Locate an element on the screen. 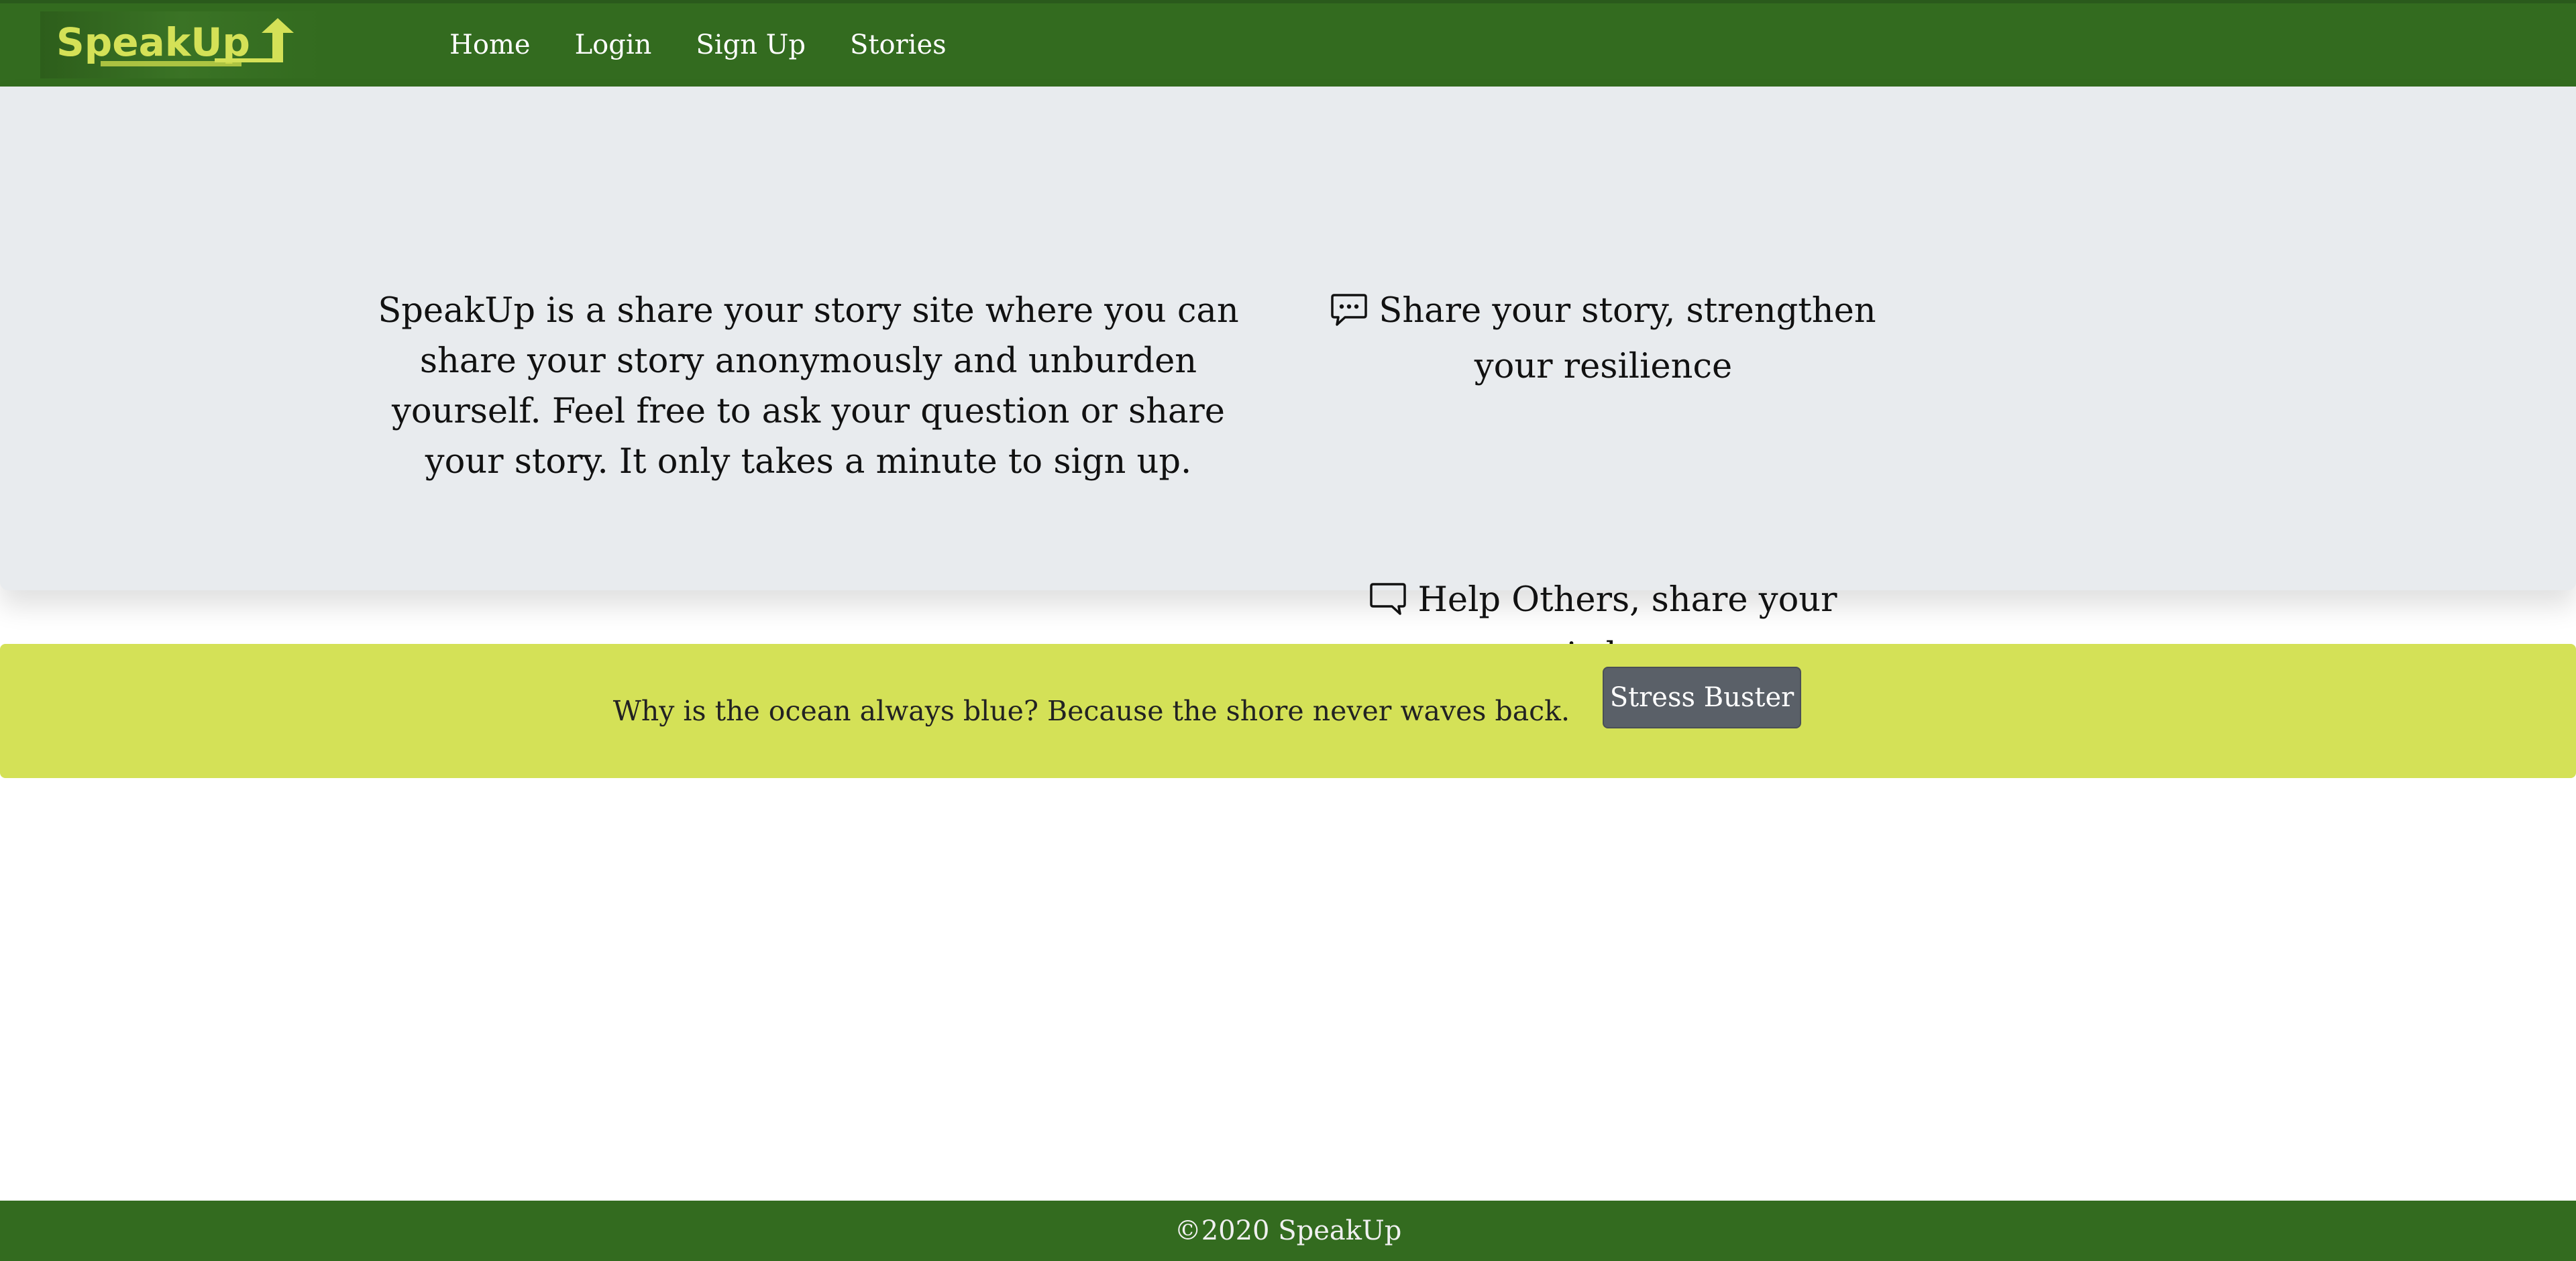  nav-login-link: Login is located at coordinates (613, 45).